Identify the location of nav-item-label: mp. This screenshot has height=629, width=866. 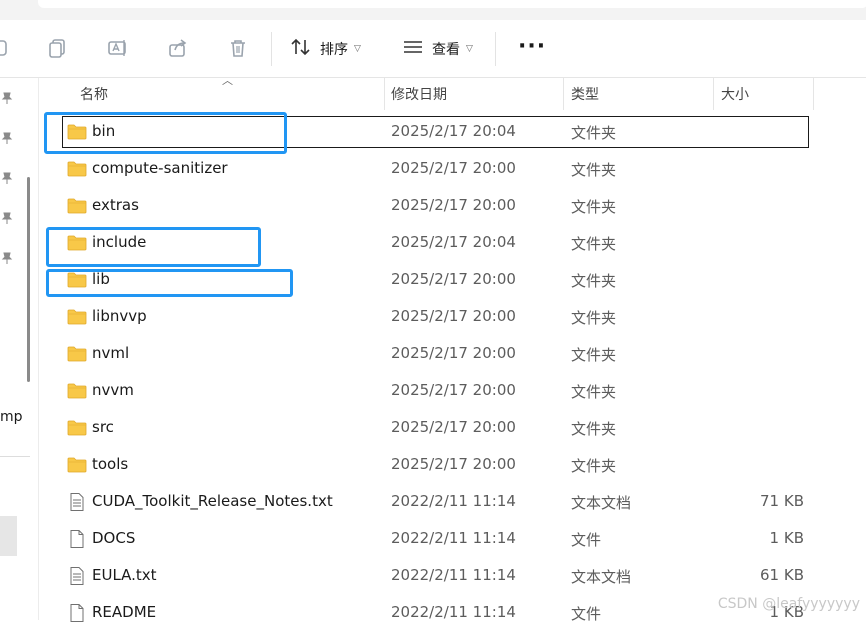
(11, 417).